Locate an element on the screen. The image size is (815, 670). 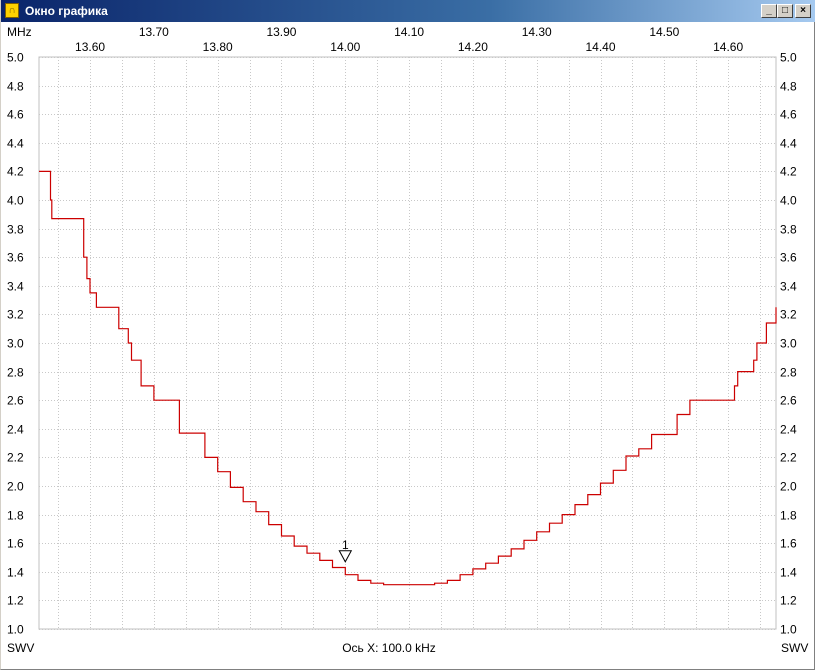
marker-label: 1 is located at coordinates (345, 545).